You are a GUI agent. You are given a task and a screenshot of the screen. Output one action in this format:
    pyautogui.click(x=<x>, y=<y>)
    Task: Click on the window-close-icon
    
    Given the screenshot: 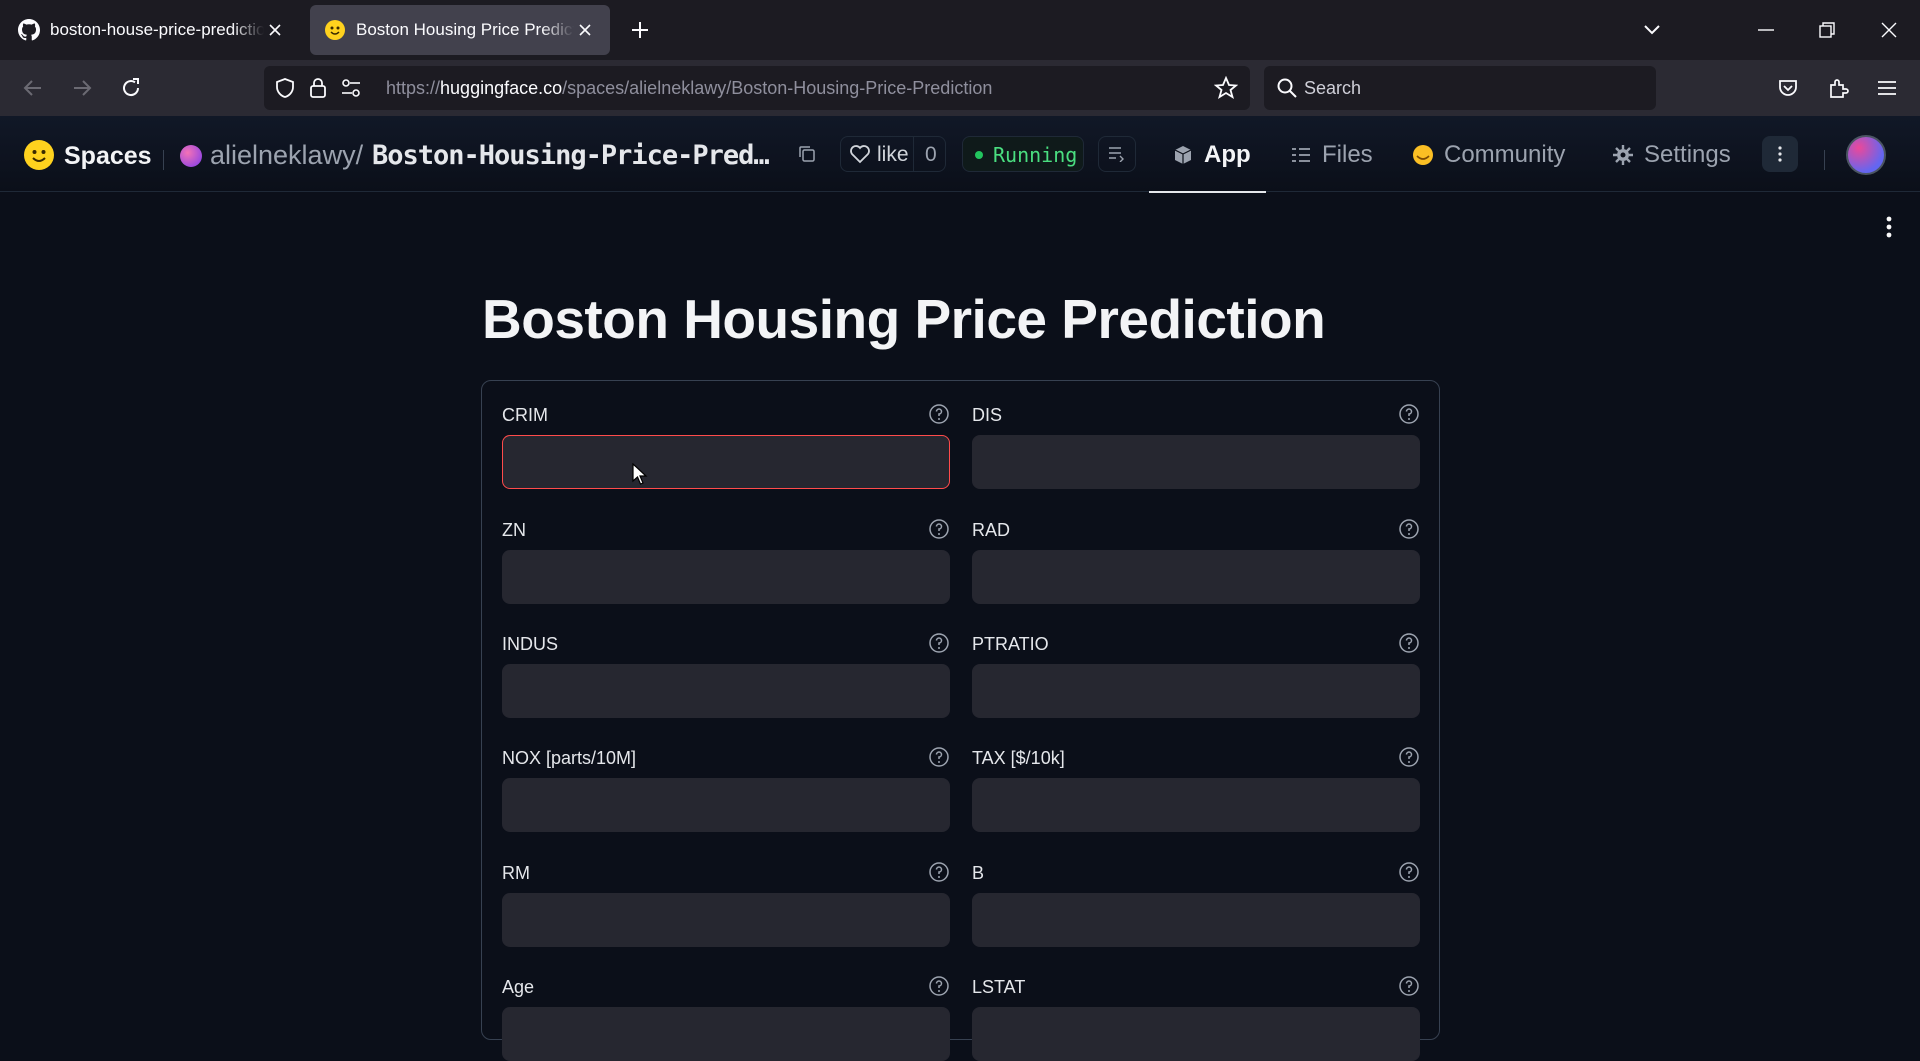 What is the action you would take?
    pyautogui.click(x=1889, y=30)
    